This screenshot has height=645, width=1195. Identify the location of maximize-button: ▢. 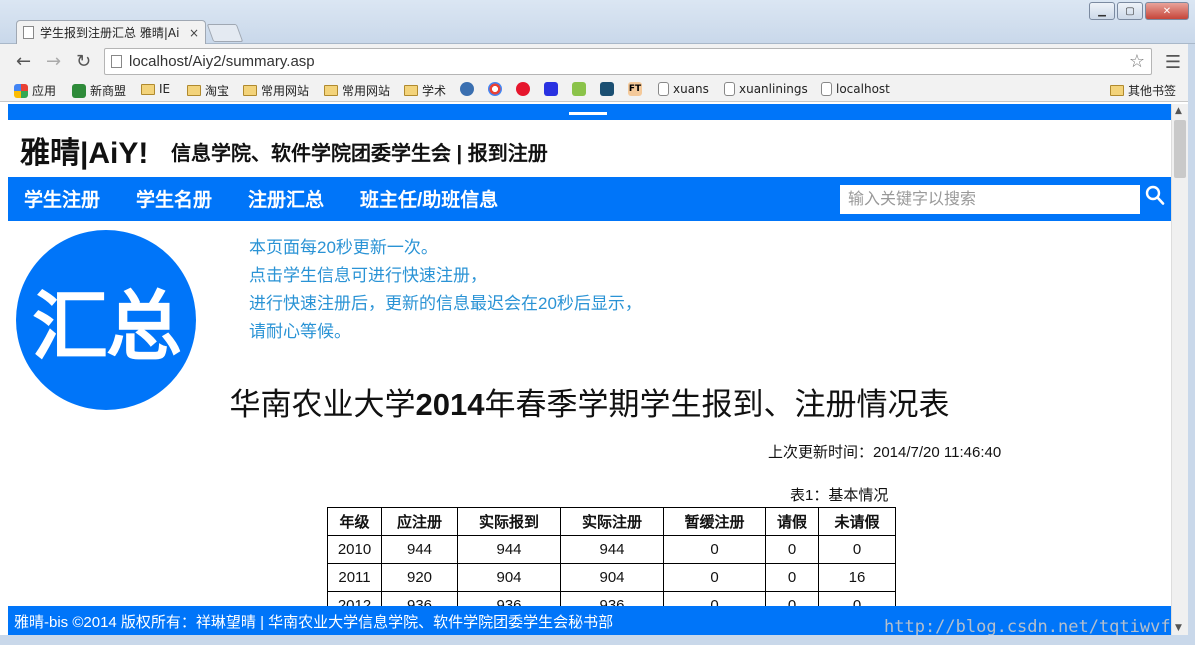
(1130, 11).